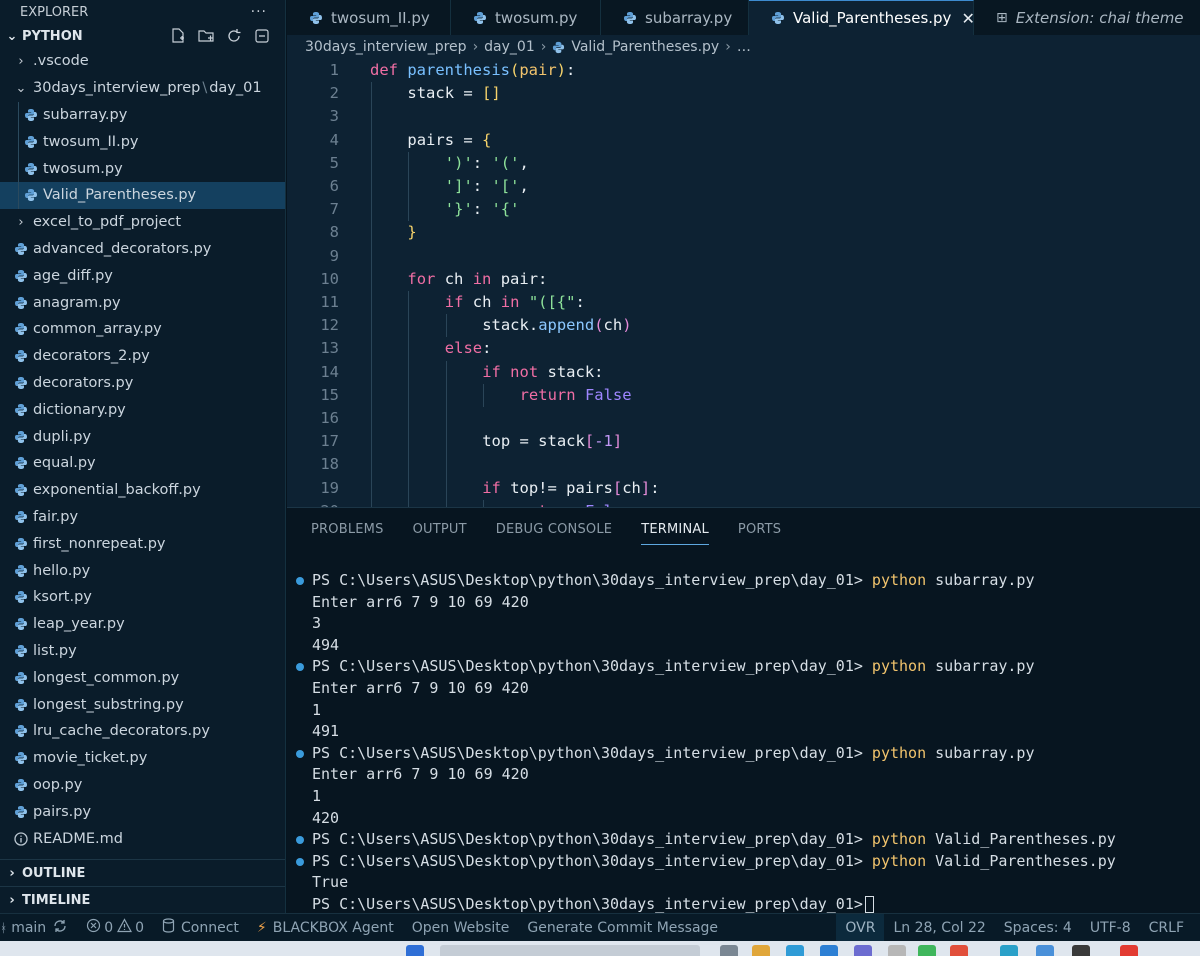 This screenshot has width=1200, height=956. I want to click on tree-file: oop.py, so click(142, 785).